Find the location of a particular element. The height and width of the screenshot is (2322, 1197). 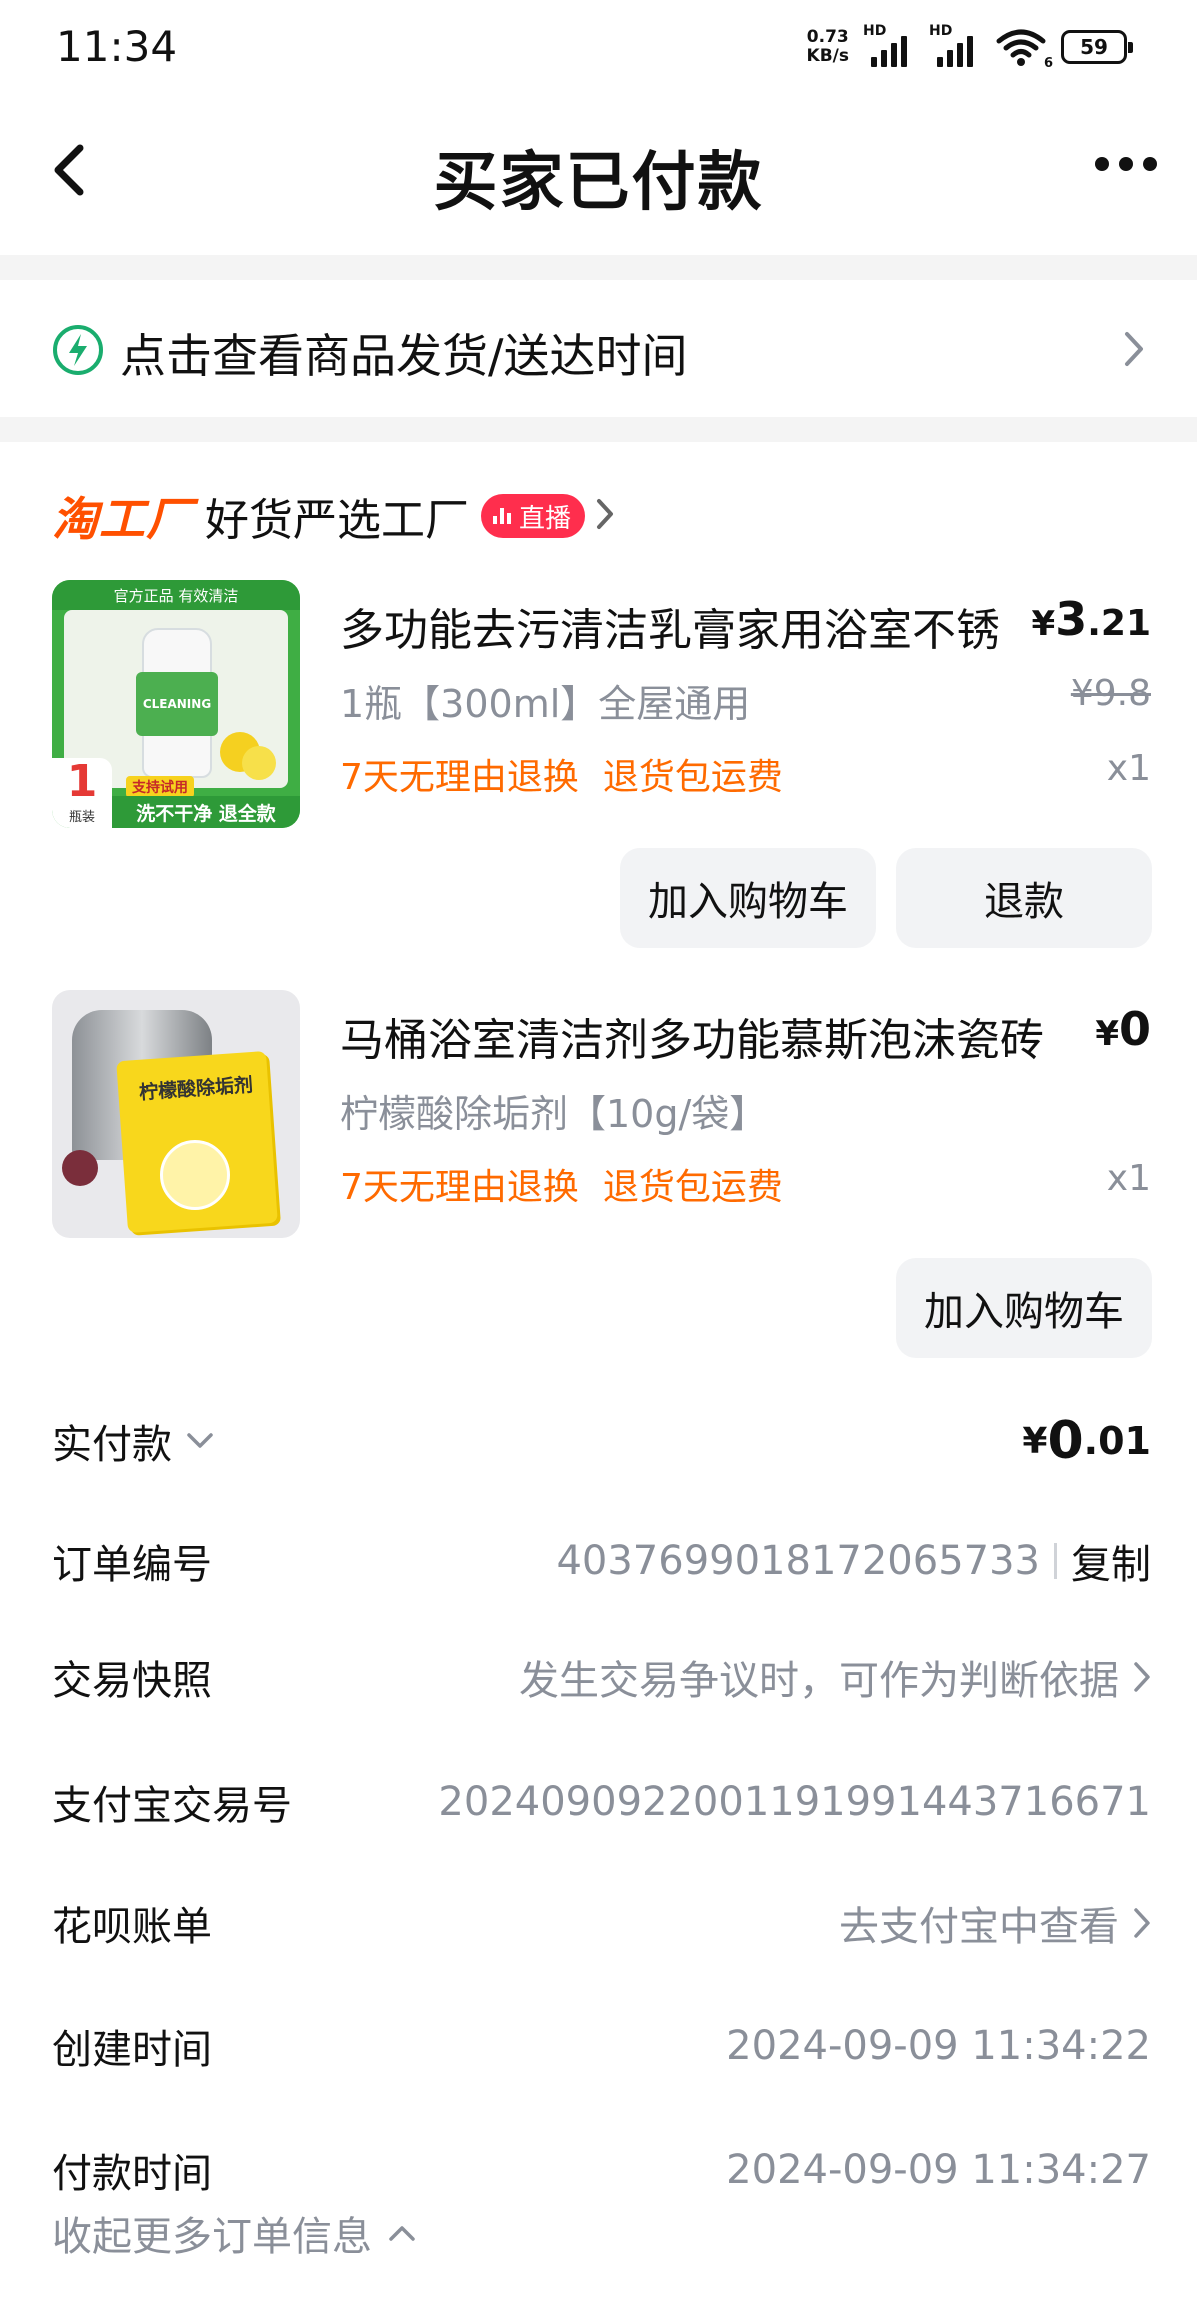

product-image: 官方正品 有效清洁 CLEANING 1 瓶装 支持试用 洗不干净 退全款 is located at coordinates (176, 704).